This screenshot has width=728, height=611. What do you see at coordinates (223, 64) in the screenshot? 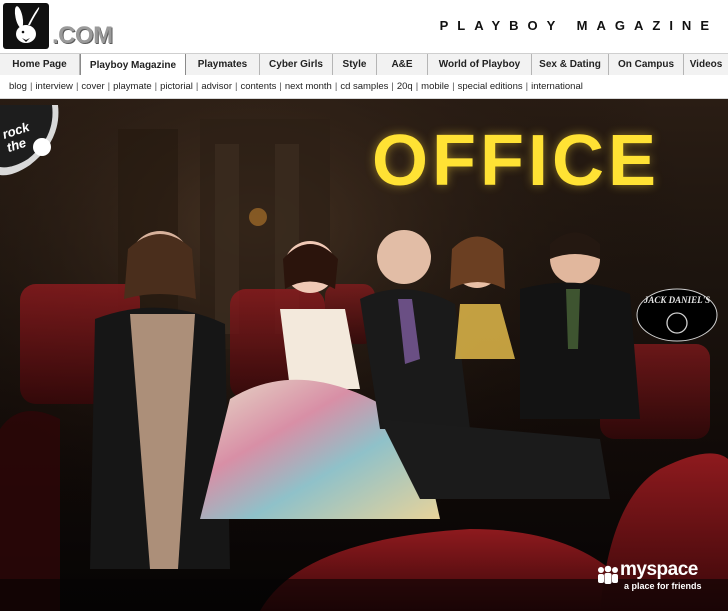
I see `tab-playmates: Playmates` at bounding box center [223, 64].